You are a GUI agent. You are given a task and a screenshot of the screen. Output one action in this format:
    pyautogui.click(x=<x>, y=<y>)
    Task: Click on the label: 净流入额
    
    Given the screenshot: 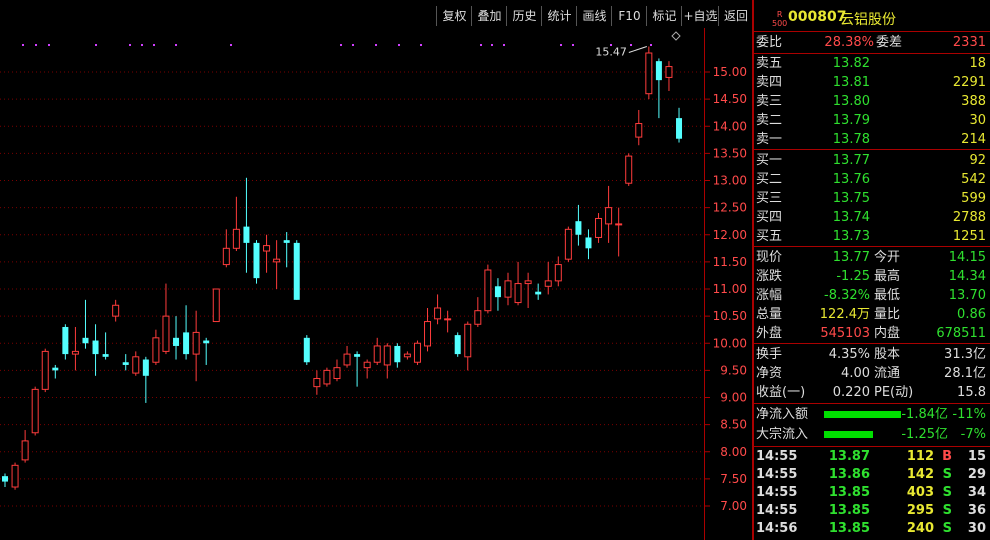 What is the action you would take?
    pyautogui.click(x=782, y=414)
    